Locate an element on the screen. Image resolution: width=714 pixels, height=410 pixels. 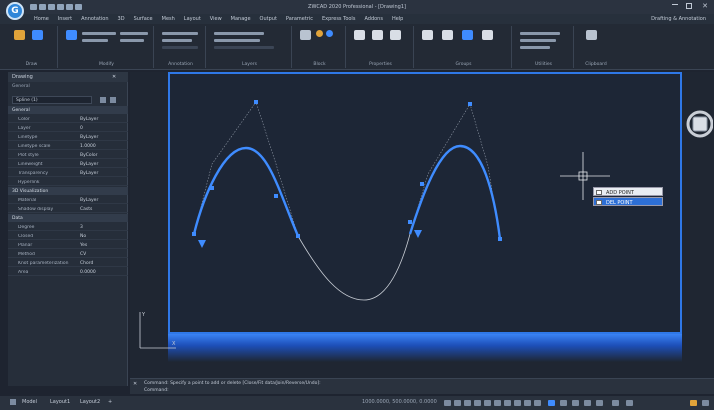
viewcube-svg is located at coordinates (698, 127).